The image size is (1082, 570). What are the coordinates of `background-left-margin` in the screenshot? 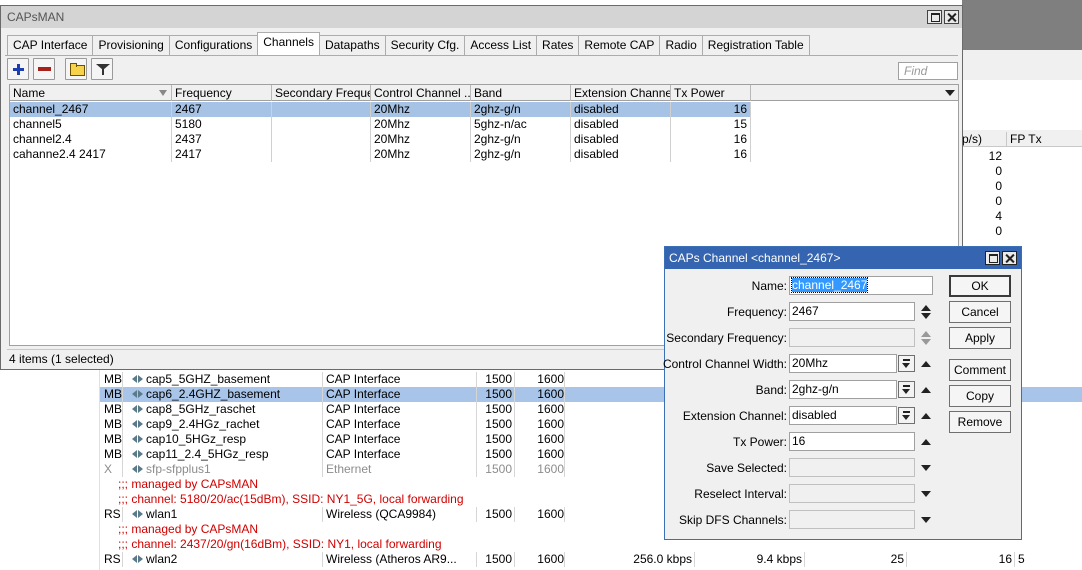 It's located at (50, 469).